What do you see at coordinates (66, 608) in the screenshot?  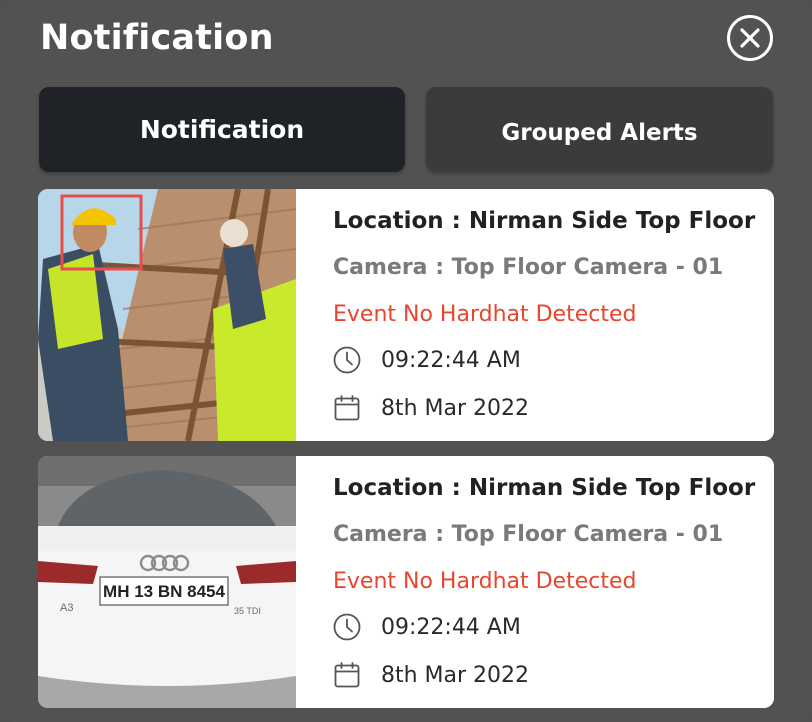 I see `svg-text: A3` at bounding box center [66, 608].